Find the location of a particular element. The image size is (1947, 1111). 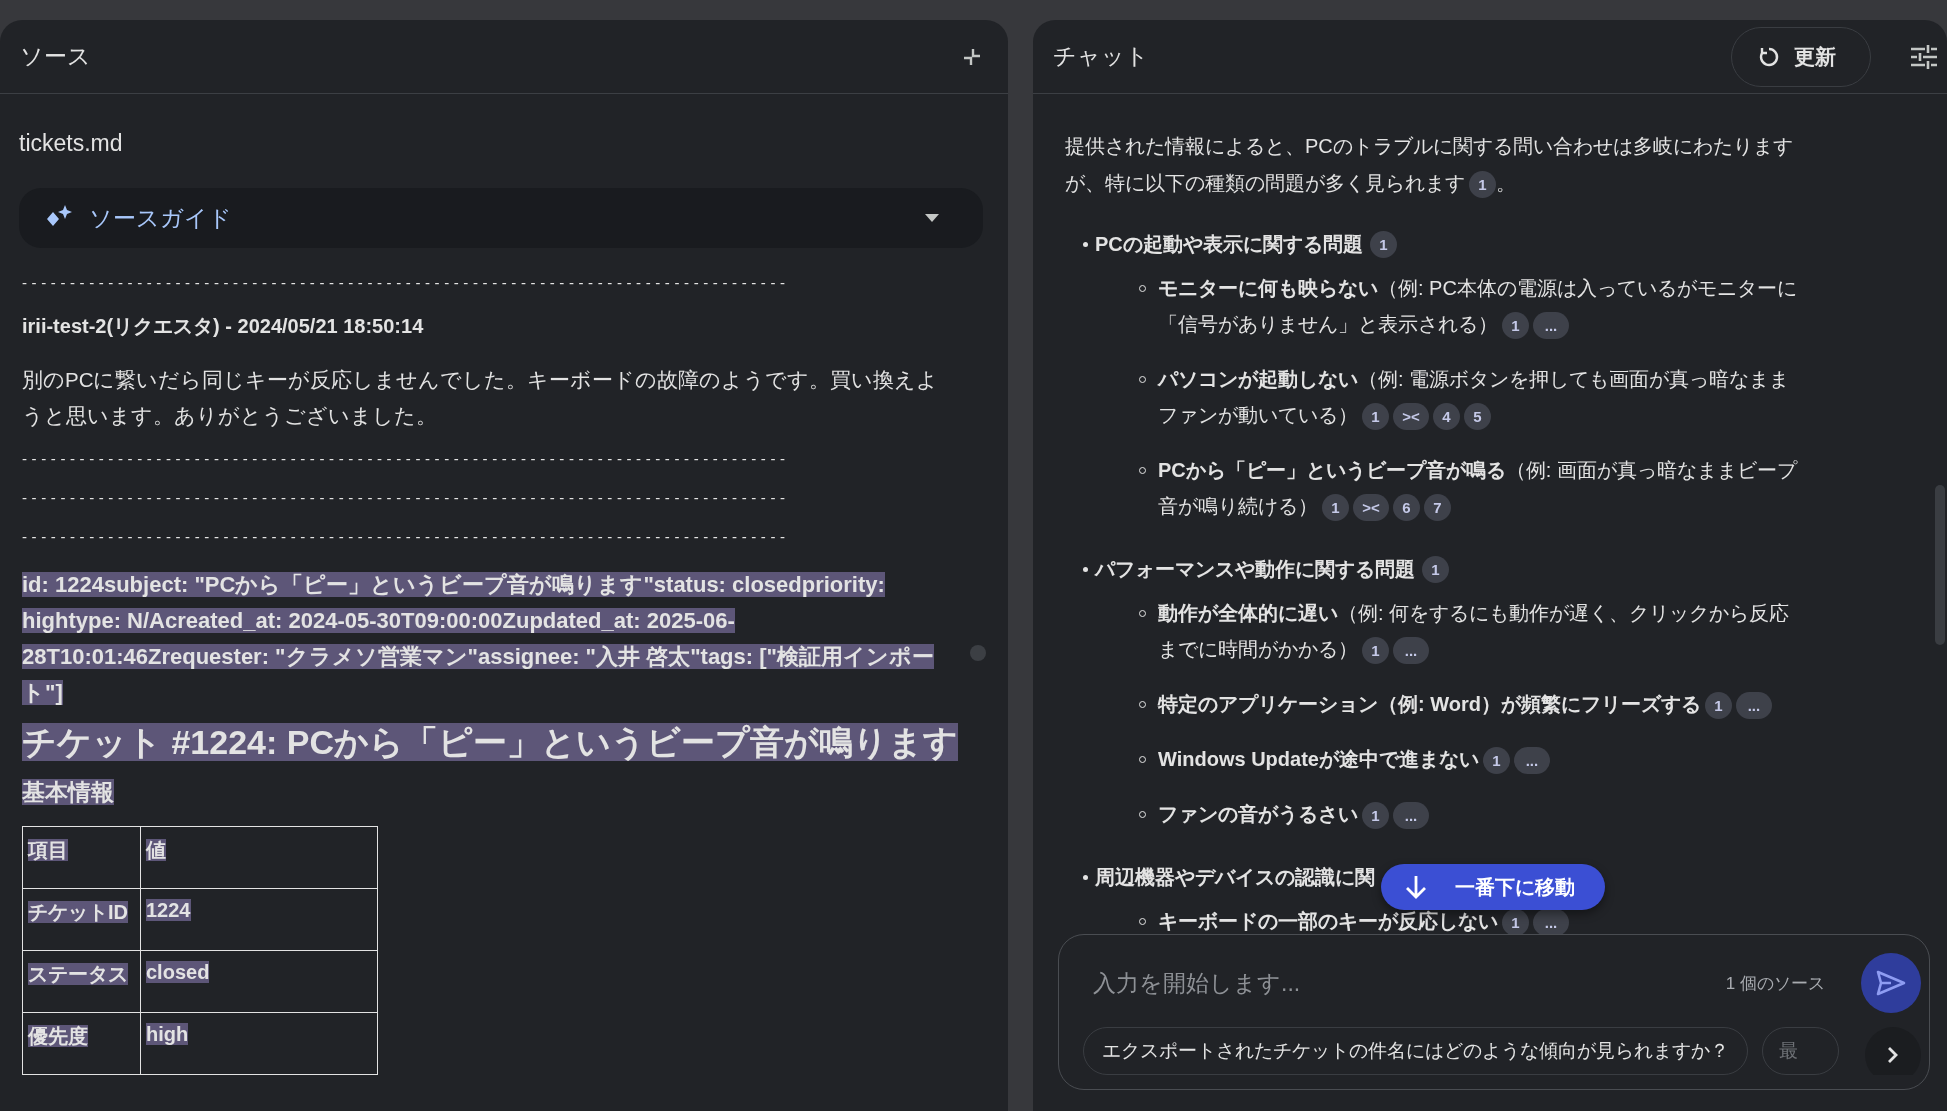

scroll-dot-icon is located at coordinates (978, 653).